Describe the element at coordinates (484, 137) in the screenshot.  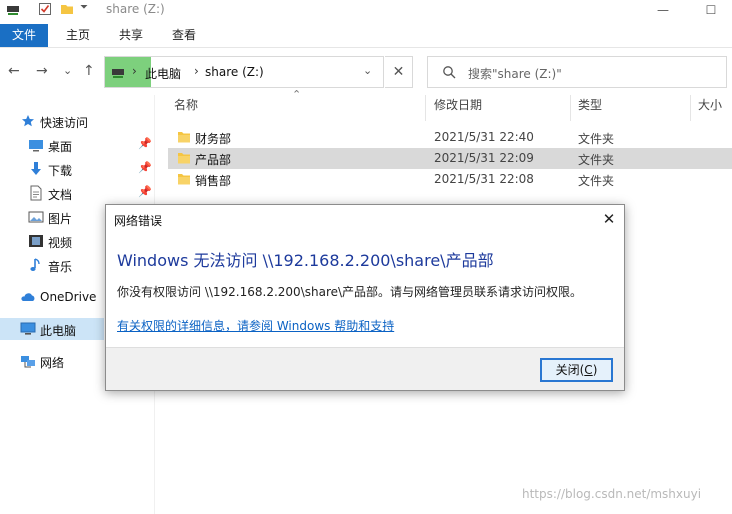
I see `file-modified: 2021/5/31 22:40` at that location.